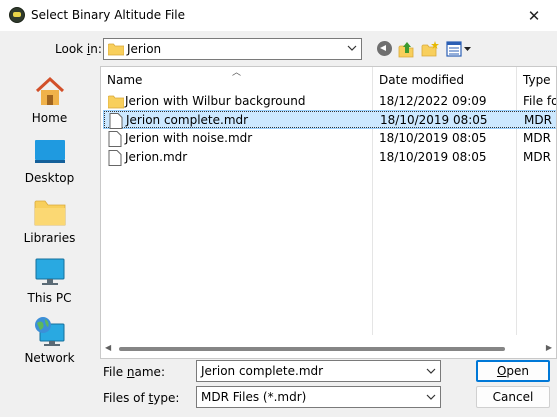 This screenshot has width=557, height=417. I want to click on file-date: 18/12/2022 09:09, so click(433, 101).